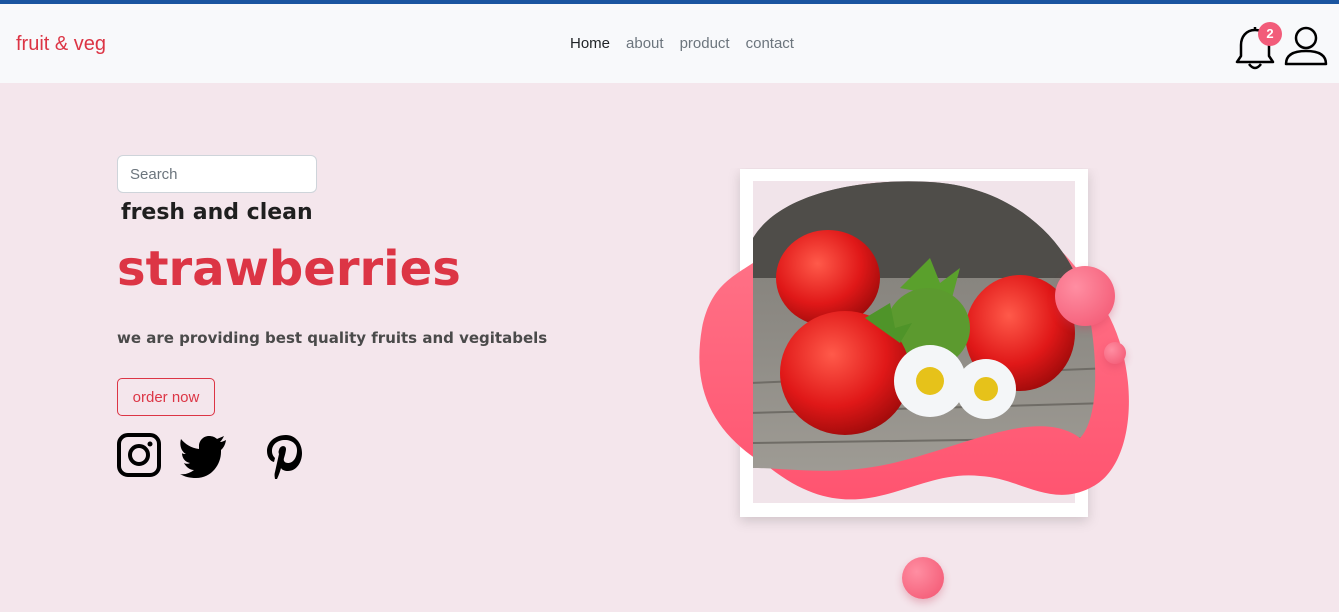 The height and width of the screenshot is (612, 1339). What do you see at coordinates (770, 43) in the screenshot?
I see `nav-link-contact: contact` at bounding box center [770, 43].